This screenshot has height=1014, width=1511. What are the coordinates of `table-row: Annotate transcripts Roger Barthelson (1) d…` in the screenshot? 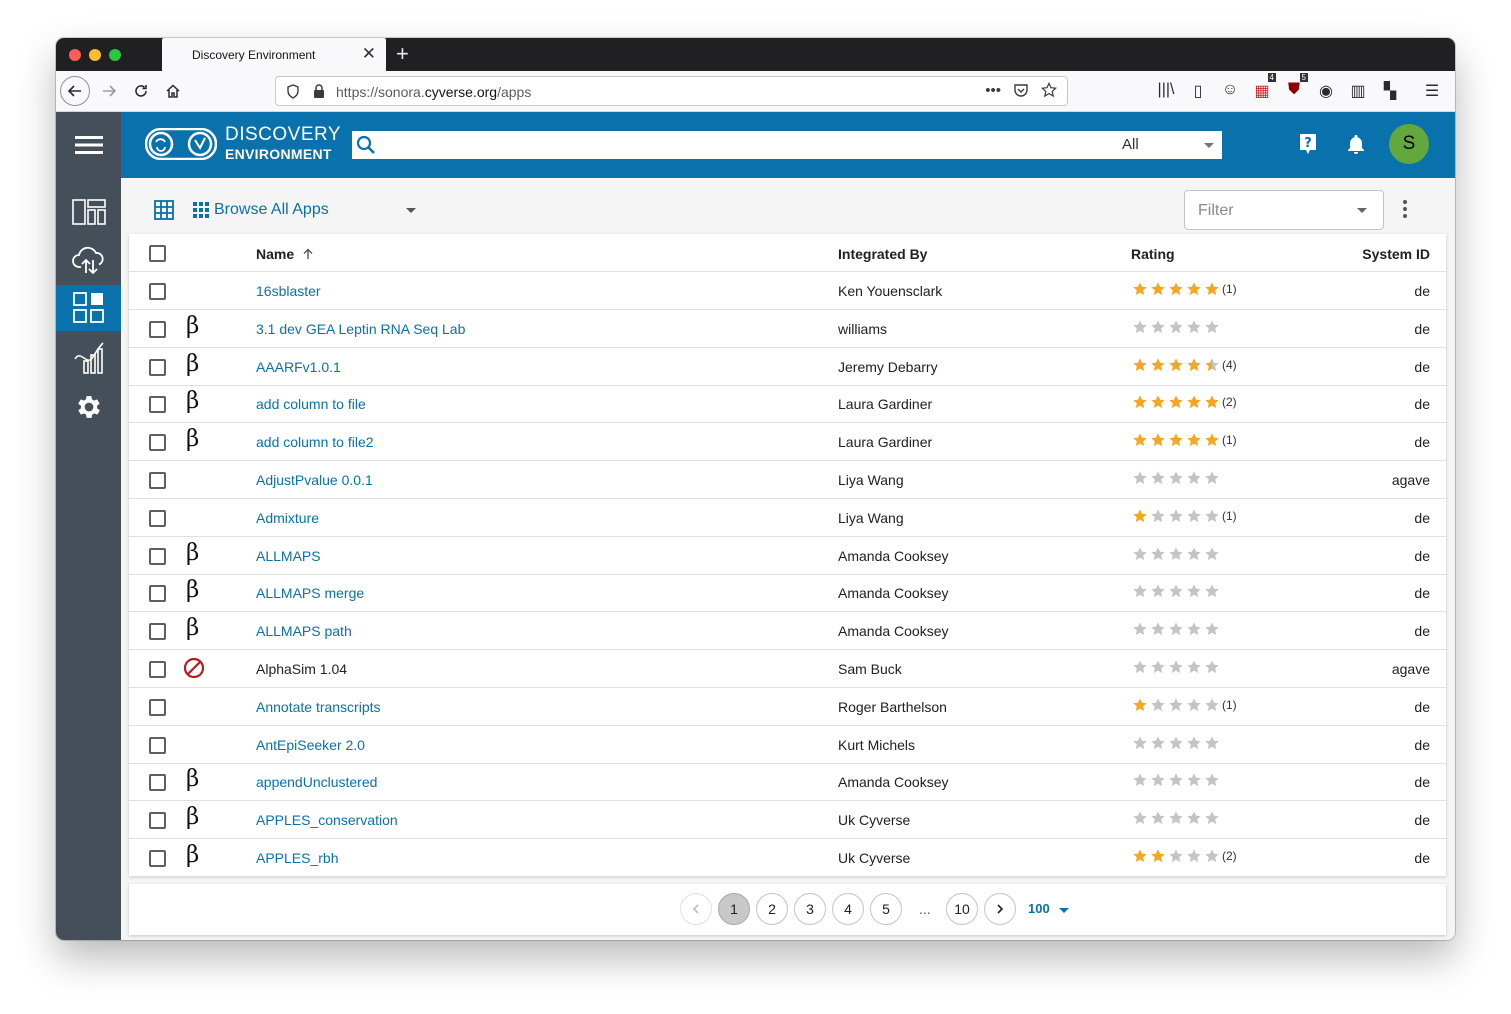 It's located at (787, 707).